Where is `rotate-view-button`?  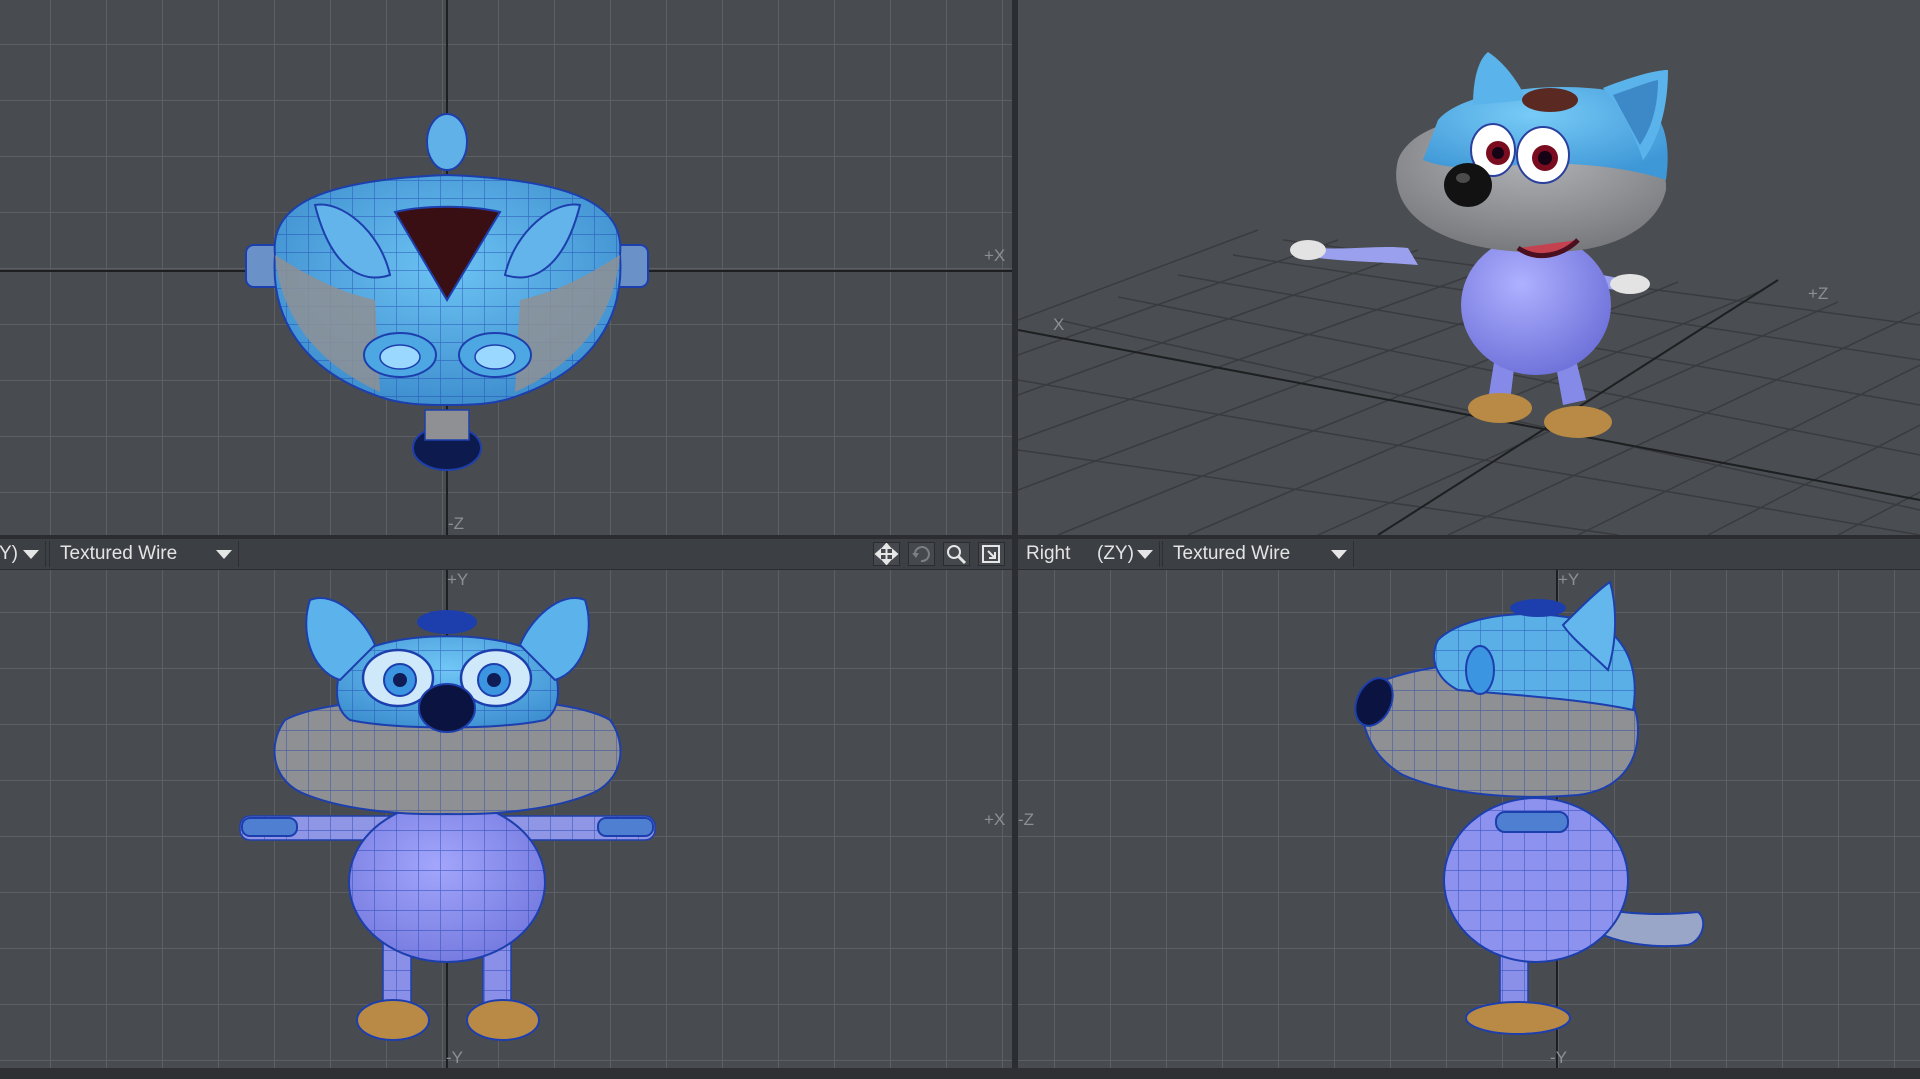 rotate-view-button is located at coordinates (921, 554).